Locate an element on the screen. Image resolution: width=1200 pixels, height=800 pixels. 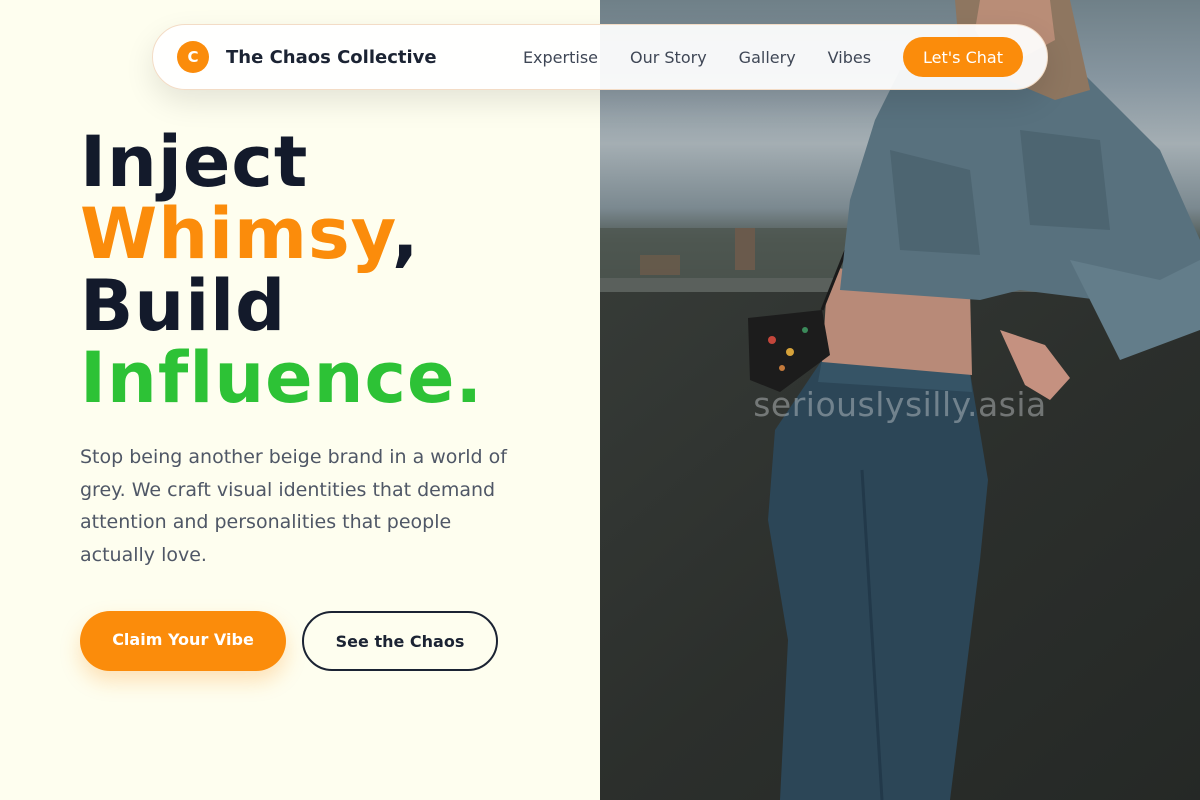
headline-accent-influence: Influence. is located at coordinates (282, 378).